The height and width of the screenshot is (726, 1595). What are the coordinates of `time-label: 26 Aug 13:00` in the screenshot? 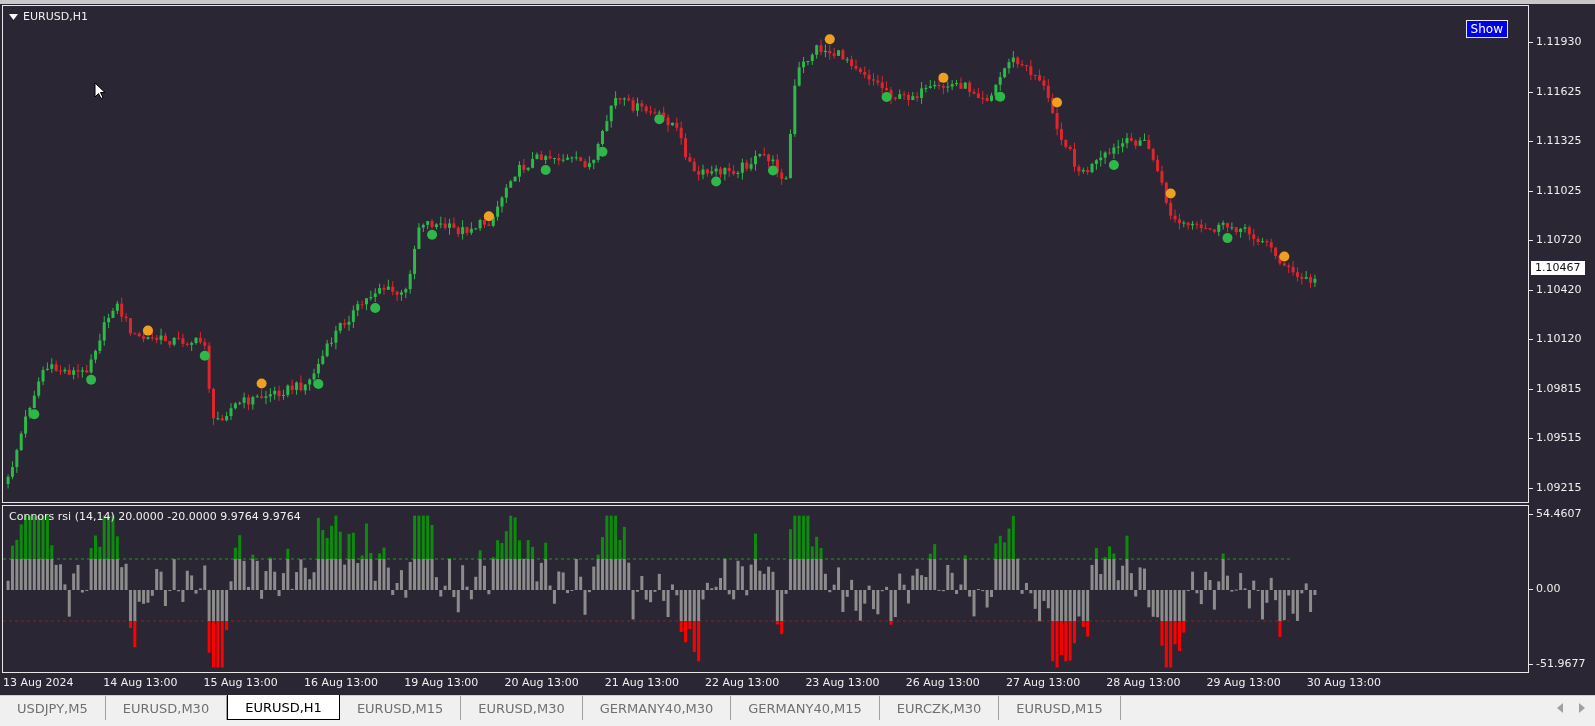 It's located at (942, 683).